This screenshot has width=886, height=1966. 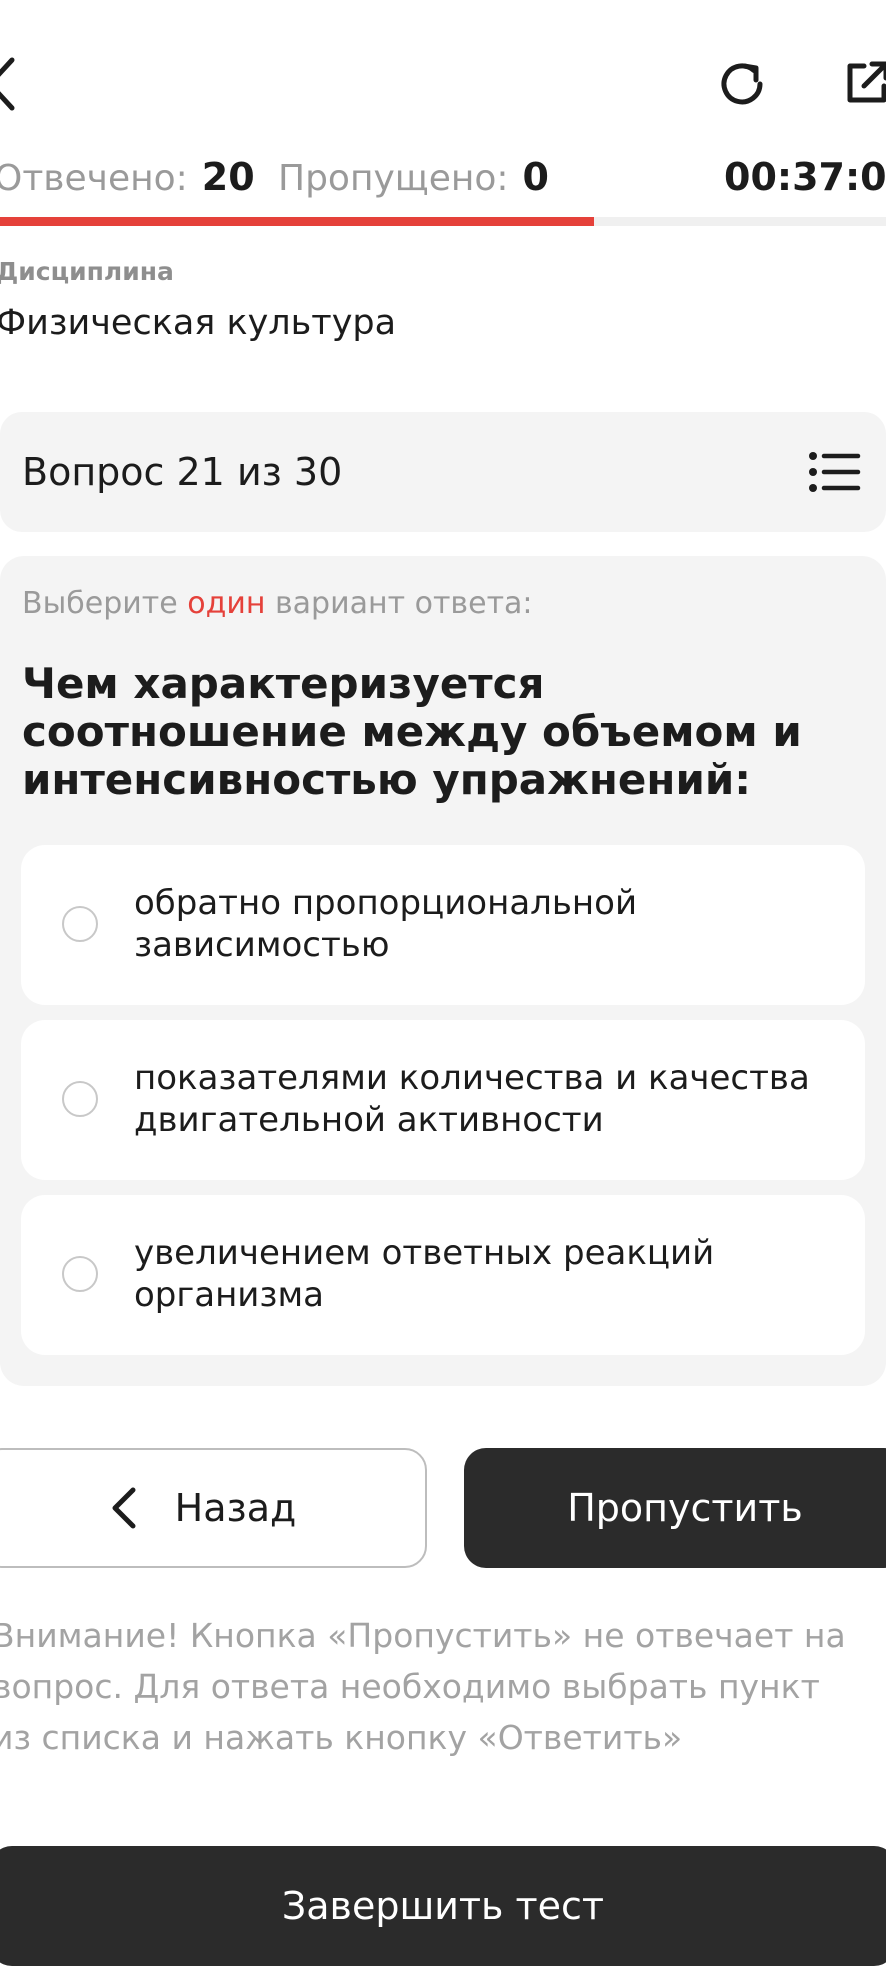 What do you see at coordinates (105, 603) in the screenshot?
I see `instruction-prefix: Выберите` at bounding box center [105, 603].